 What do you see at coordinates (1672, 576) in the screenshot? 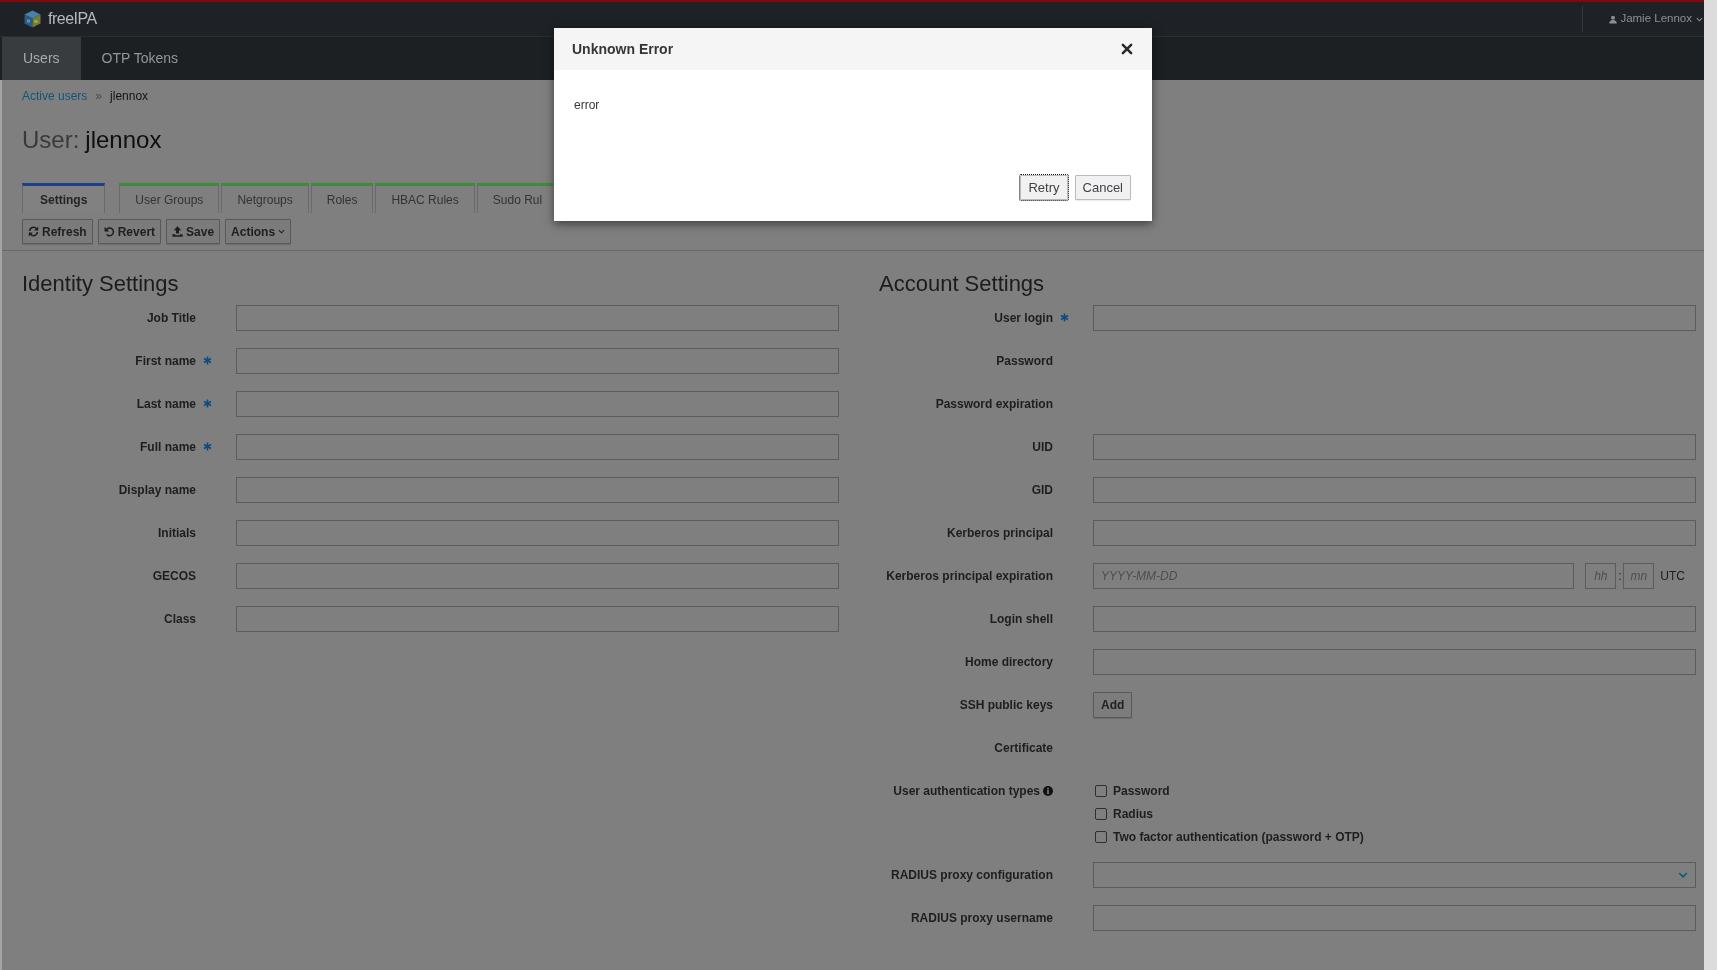
I see `timezone-label: UTC` at bounding box center [1672, 576].